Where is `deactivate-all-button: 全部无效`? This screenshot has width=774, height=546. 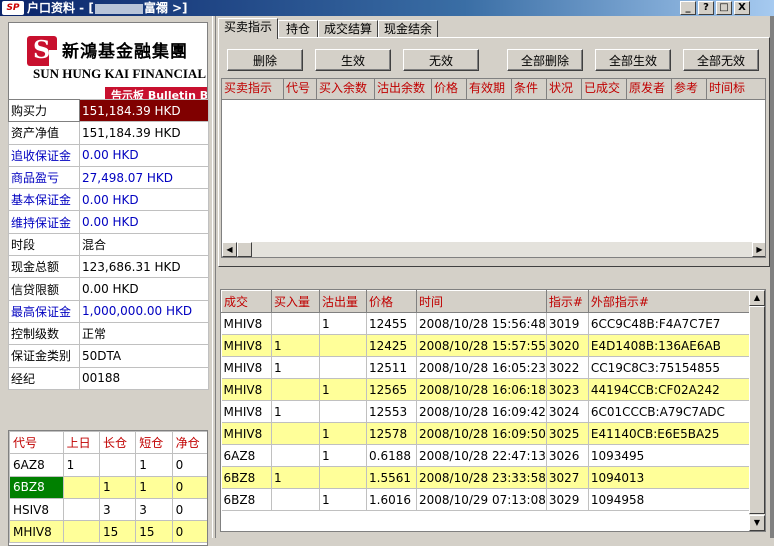 deactivate-all-button: 全部无效 is located at coordinates (721, 60).